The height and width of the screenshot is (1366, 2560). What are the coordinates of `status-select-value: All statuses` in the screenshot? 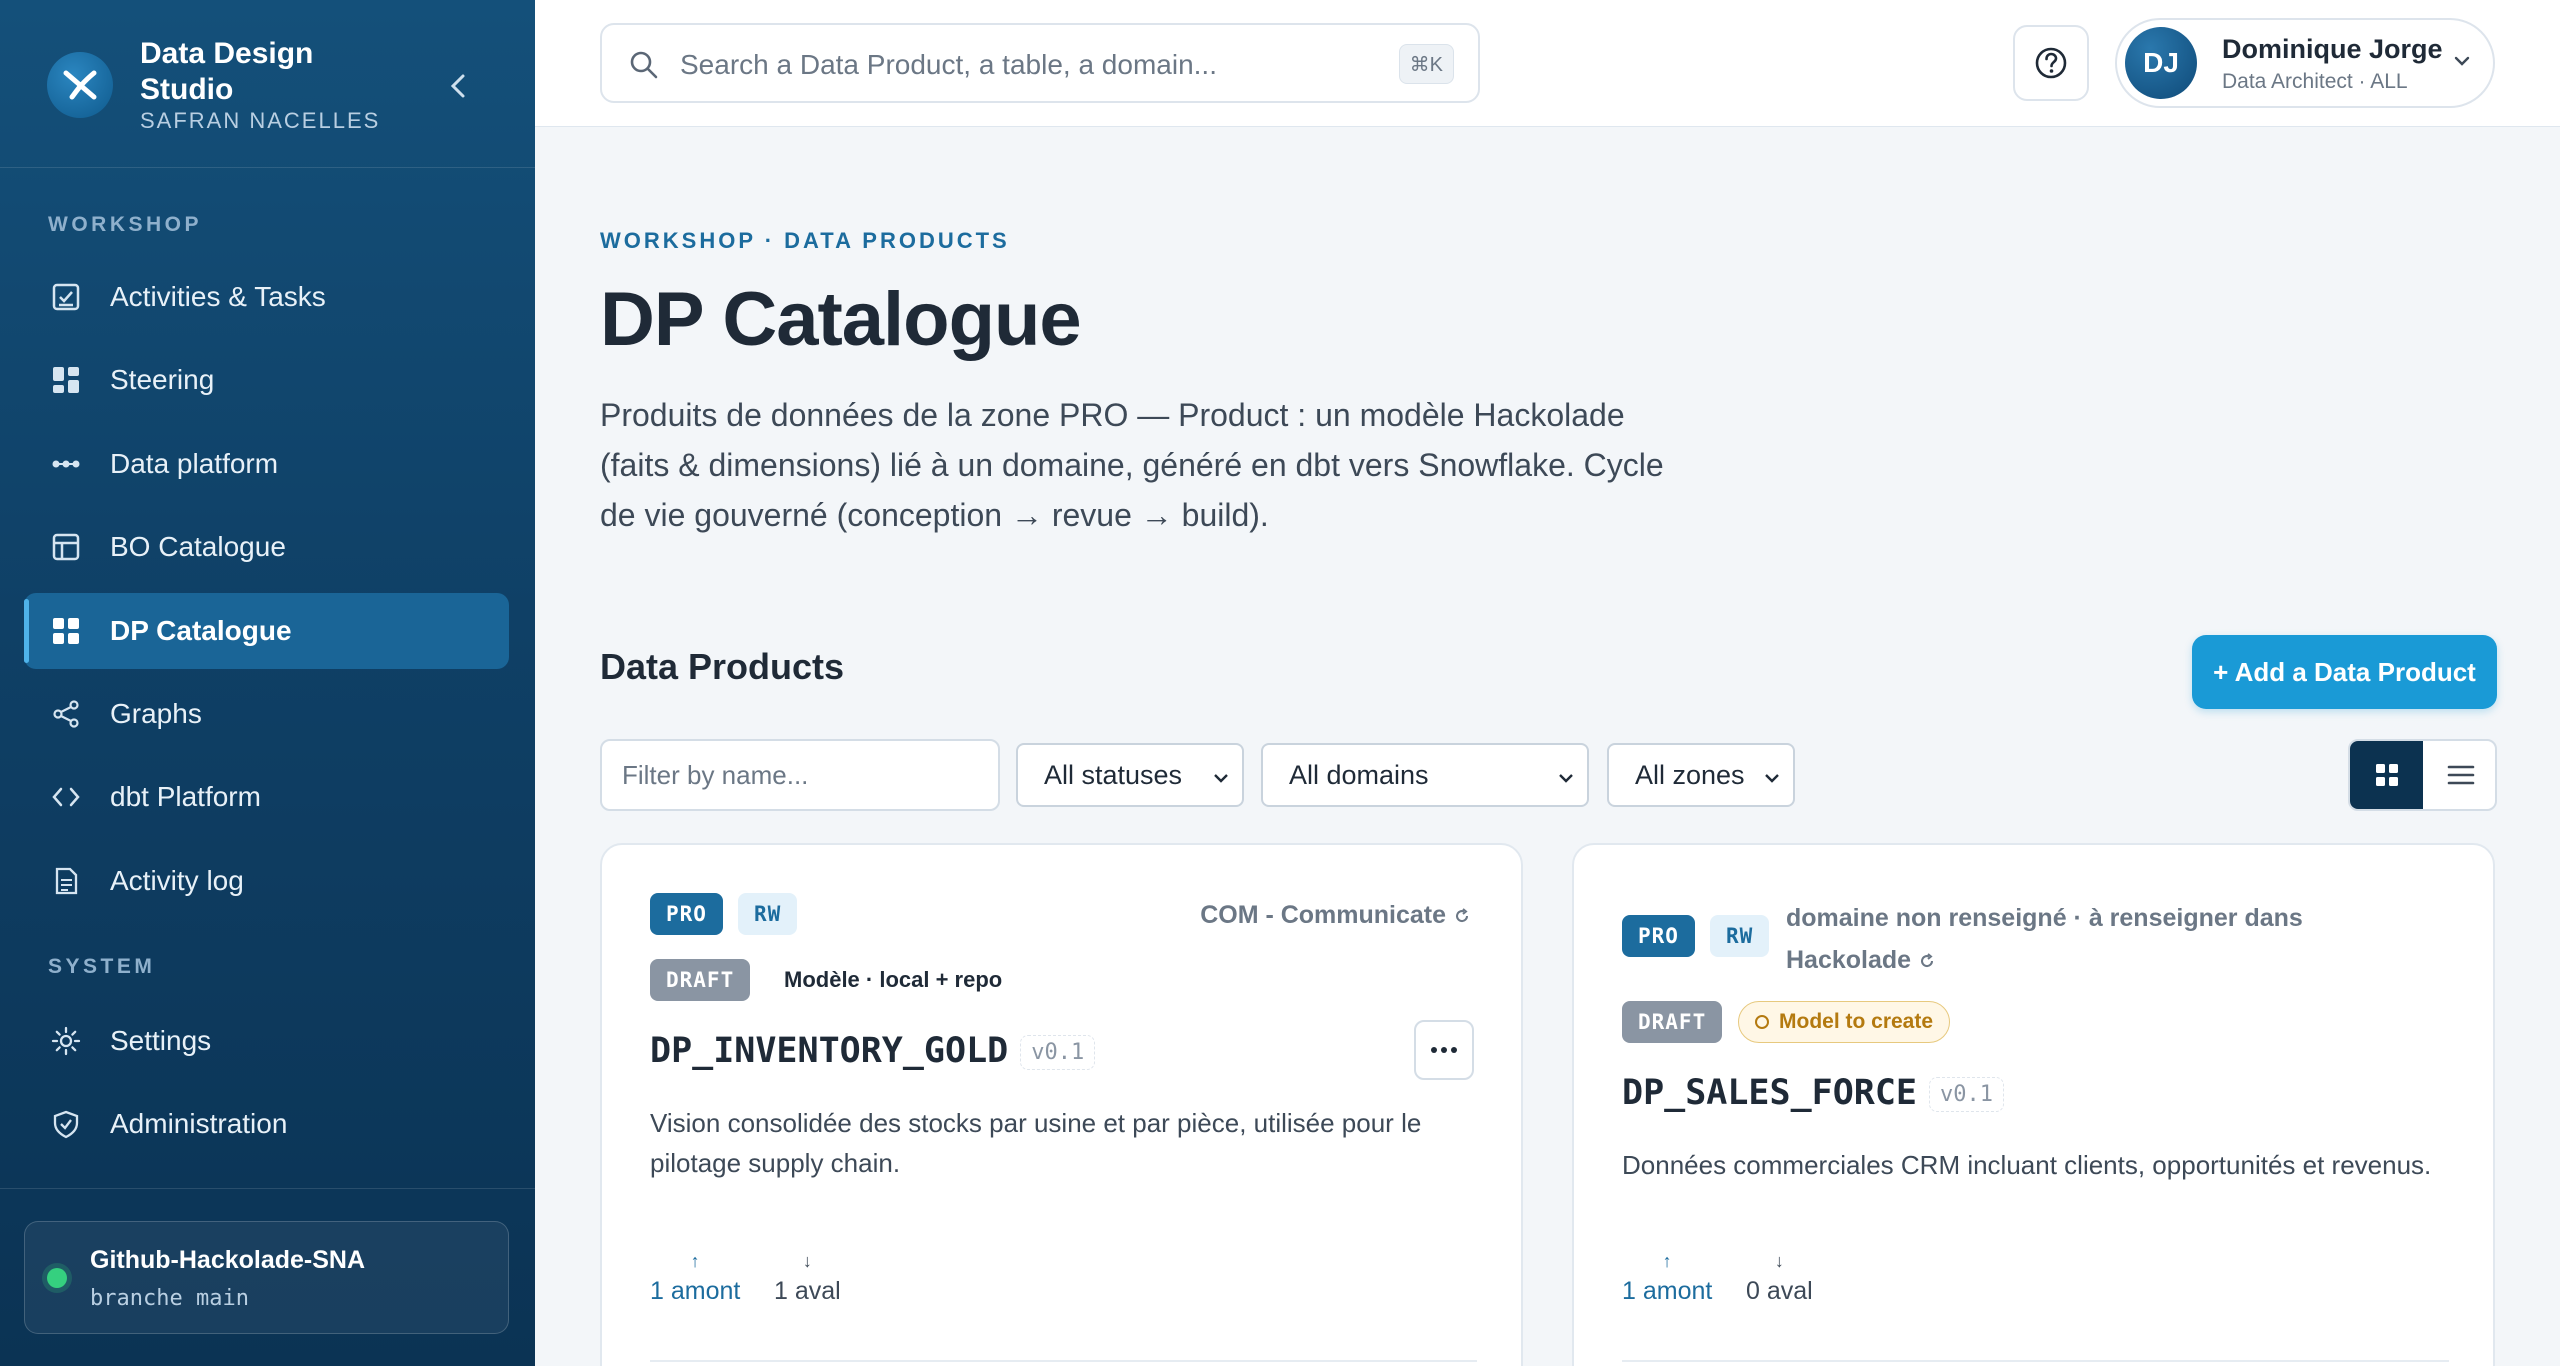 It's located at (1113, 774).